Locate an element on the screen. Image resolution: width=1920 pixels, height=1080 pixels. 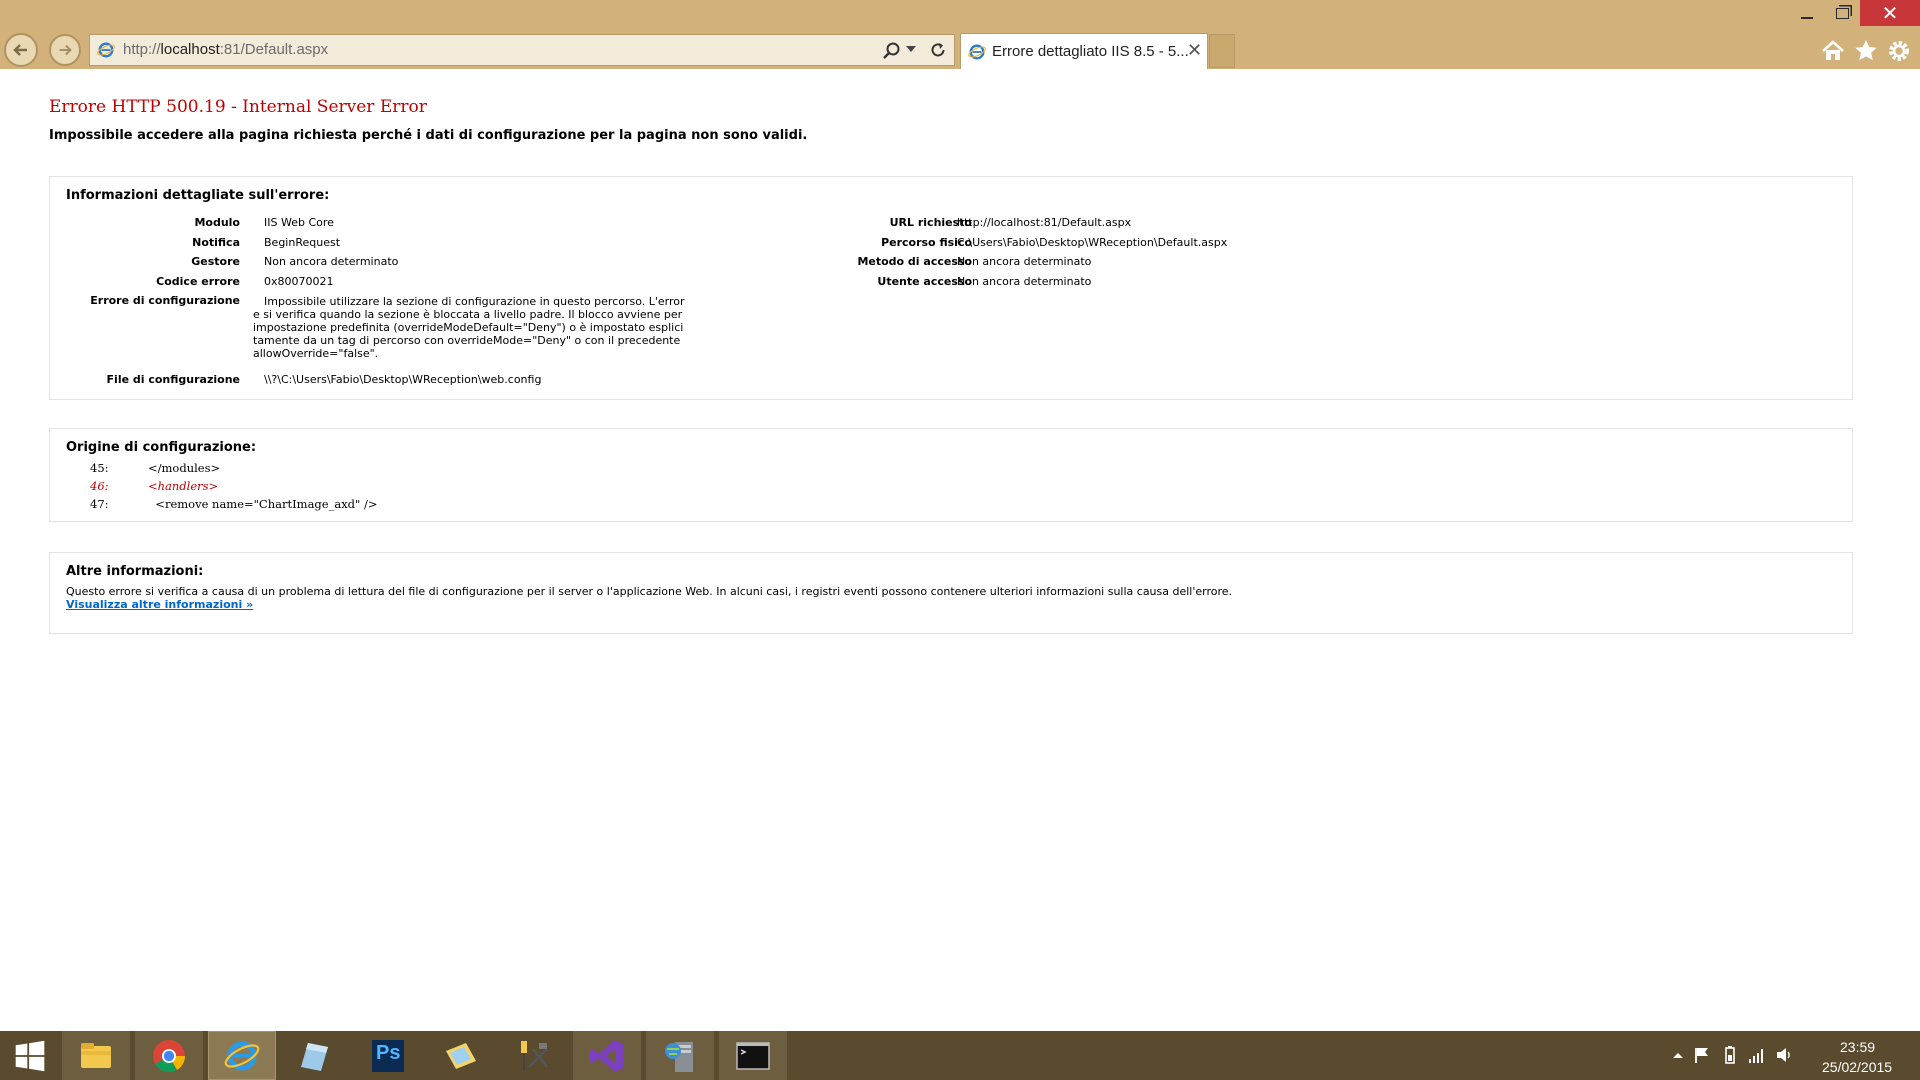
chevron-down-icon is located at coordinates (911, 49).